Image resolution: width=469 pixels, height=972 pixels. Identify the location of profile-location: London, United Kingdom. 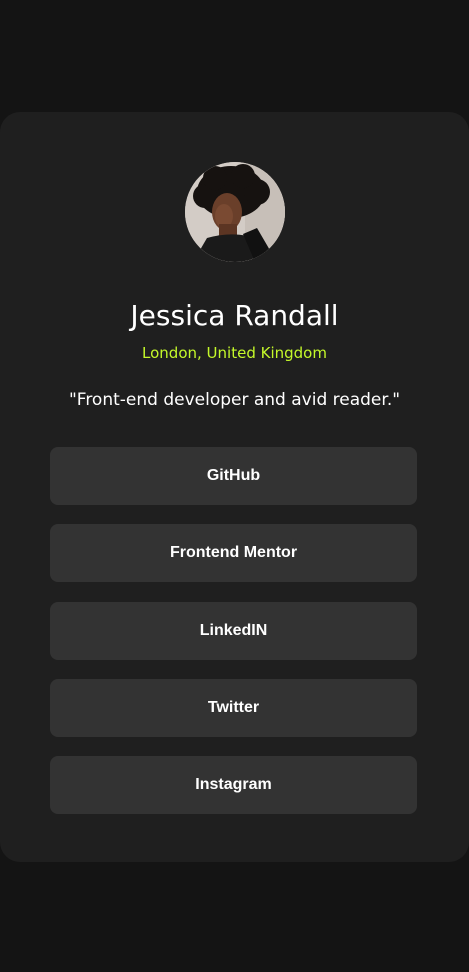
(234, 353).